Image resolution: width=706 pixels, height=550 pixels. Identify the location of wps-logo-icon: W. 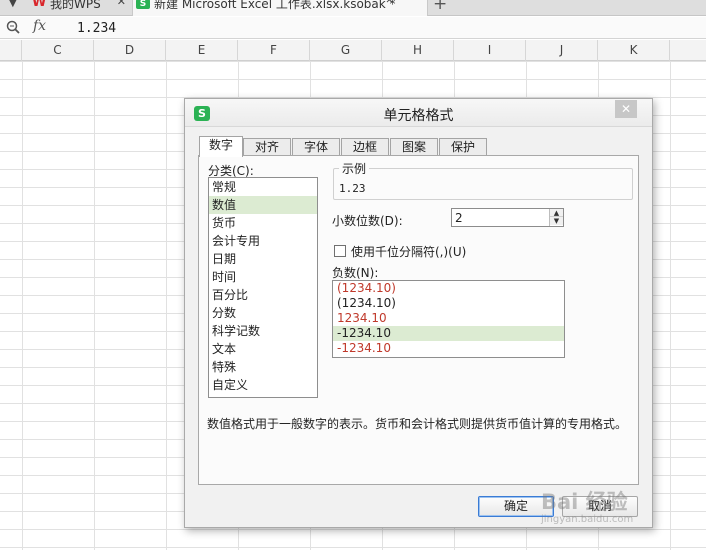
(39, 5).